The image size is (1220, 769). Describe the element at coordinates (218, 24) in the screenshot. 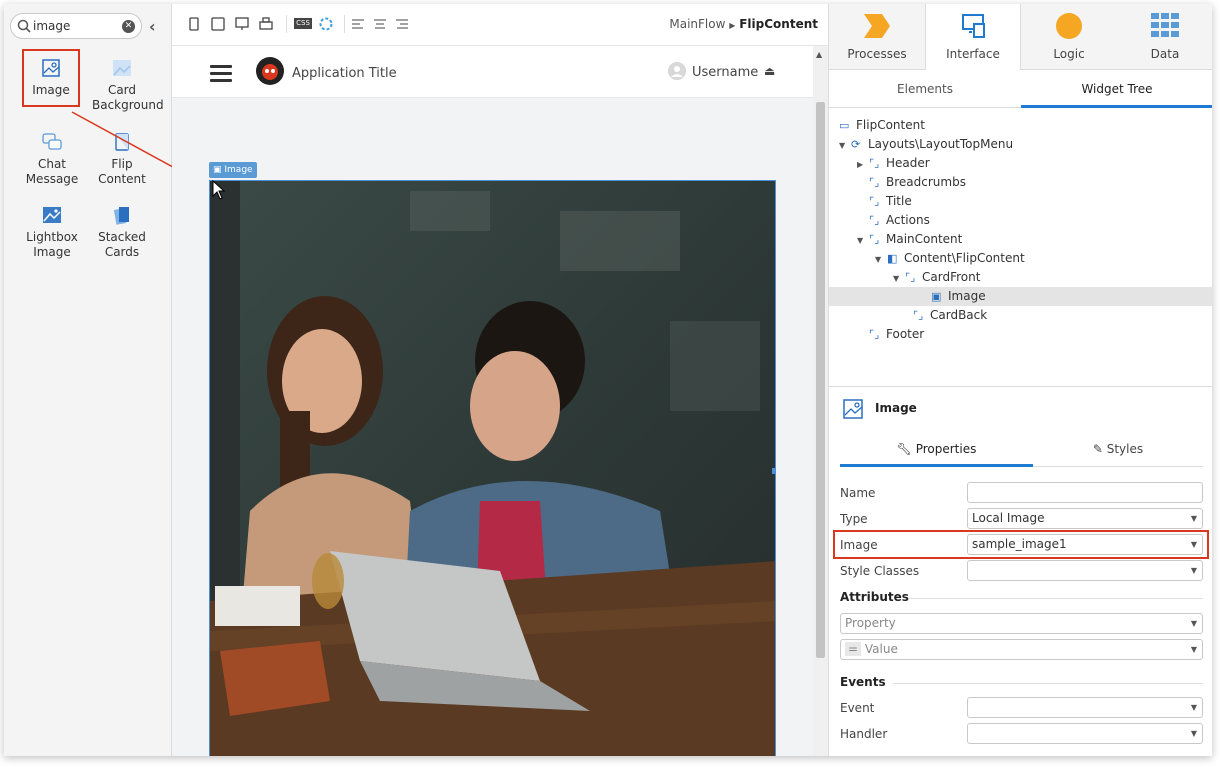

I see `tablet-preview-icon` at that location.